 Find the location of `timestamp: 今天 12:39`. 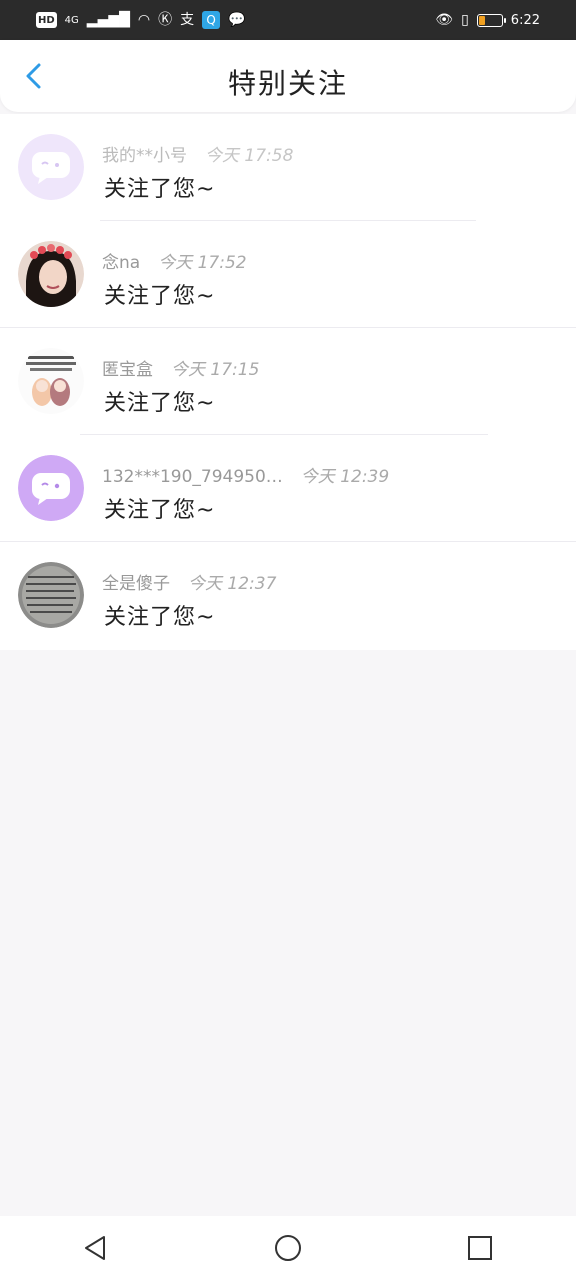

timestamp: 今天 12:39 is located at coordinates (345, 477).